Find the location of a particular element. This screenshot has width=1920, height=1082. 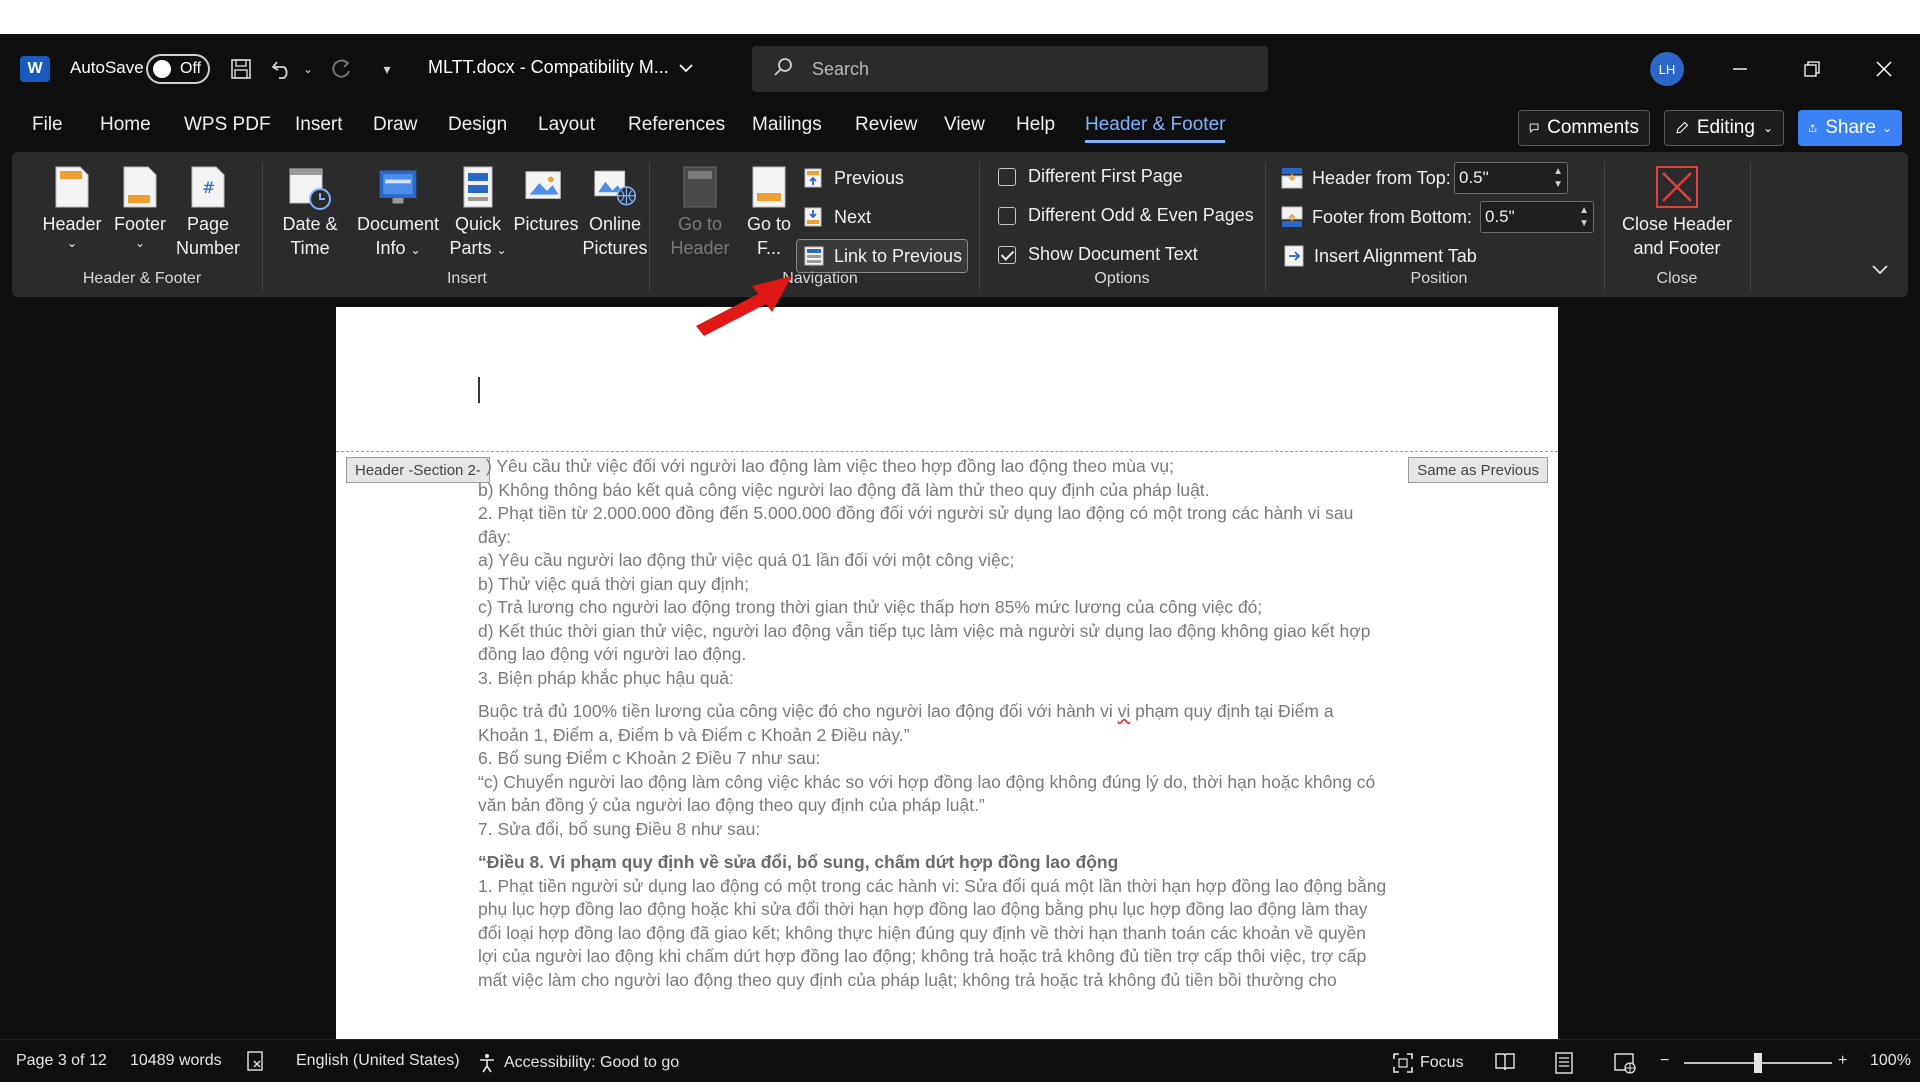

previous-section-button: Previous is located at coordinates (853, 178).